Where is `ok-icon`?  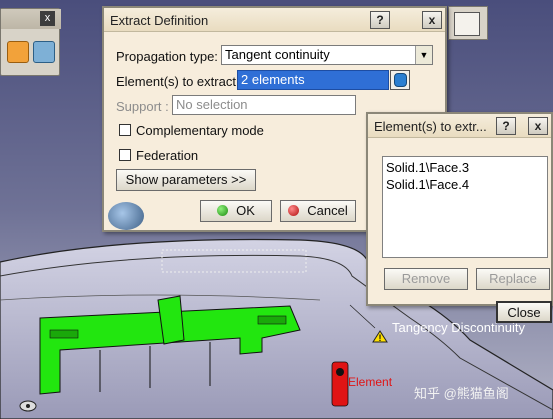 ok-icon is located at coordinates (223, 210).